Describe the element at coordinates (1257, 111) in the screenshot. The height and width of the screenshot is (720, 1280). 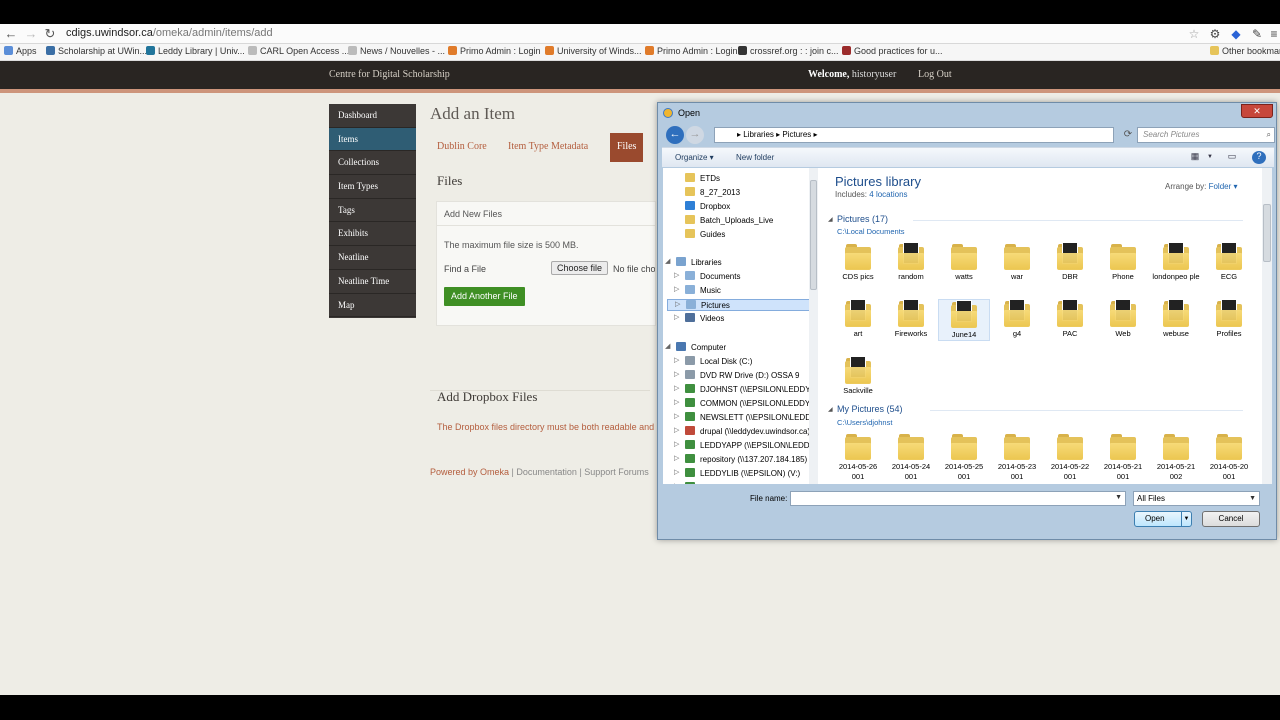
I see `dialog-close-button: ✕` at that location.